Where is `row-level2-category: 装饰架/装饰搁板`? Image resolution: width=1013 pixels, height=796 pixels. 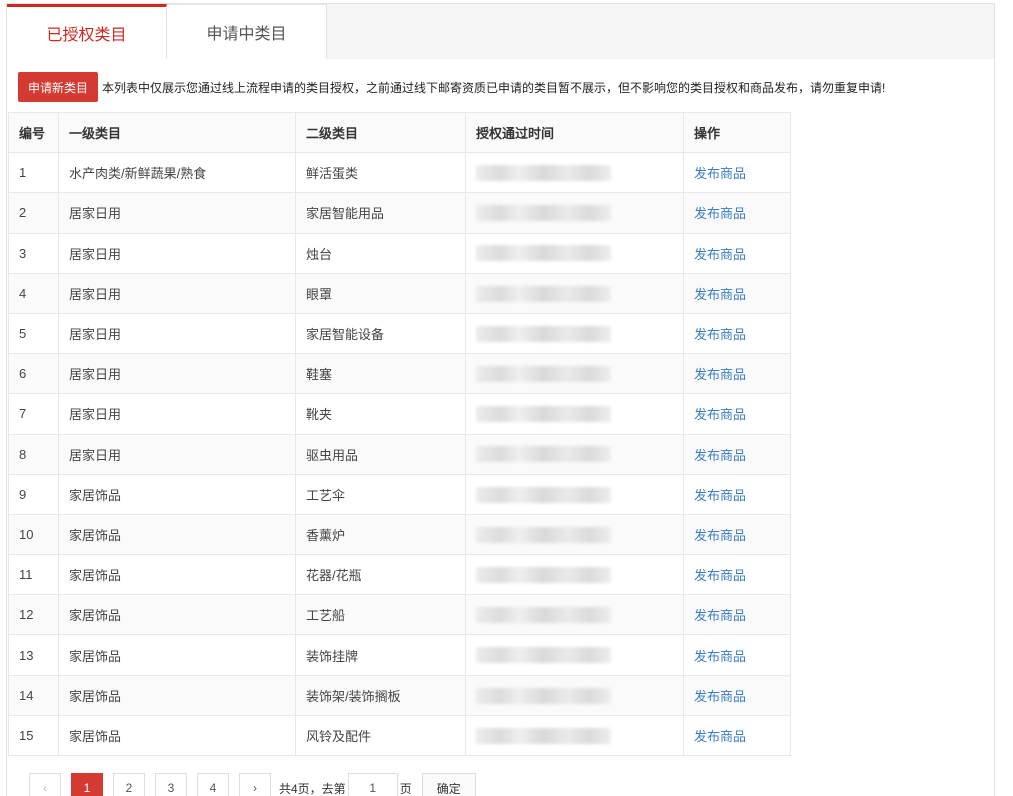
row-level2-category: 装饰架/装饰搁板 is located at coordinates (380, 695).